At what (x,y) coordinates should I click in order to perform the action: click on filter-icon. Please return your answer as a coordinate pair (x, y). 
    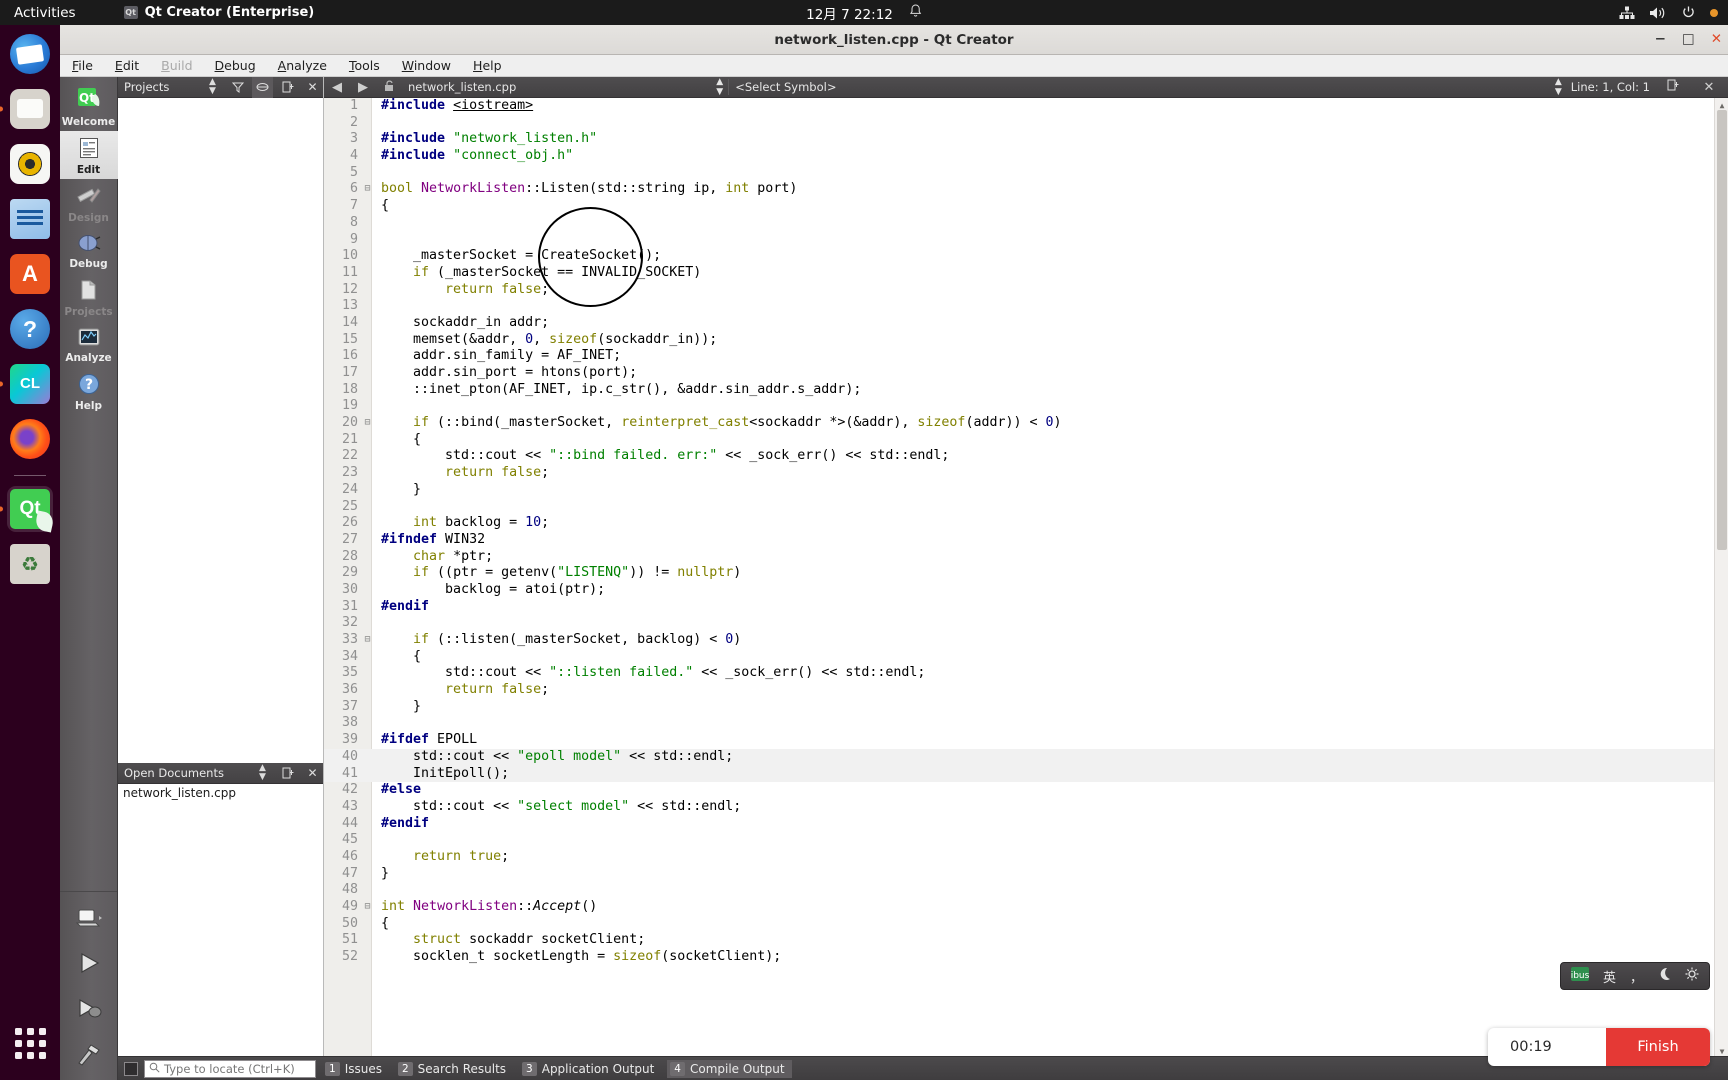
    Looking at the image, I should click on (237, 87).